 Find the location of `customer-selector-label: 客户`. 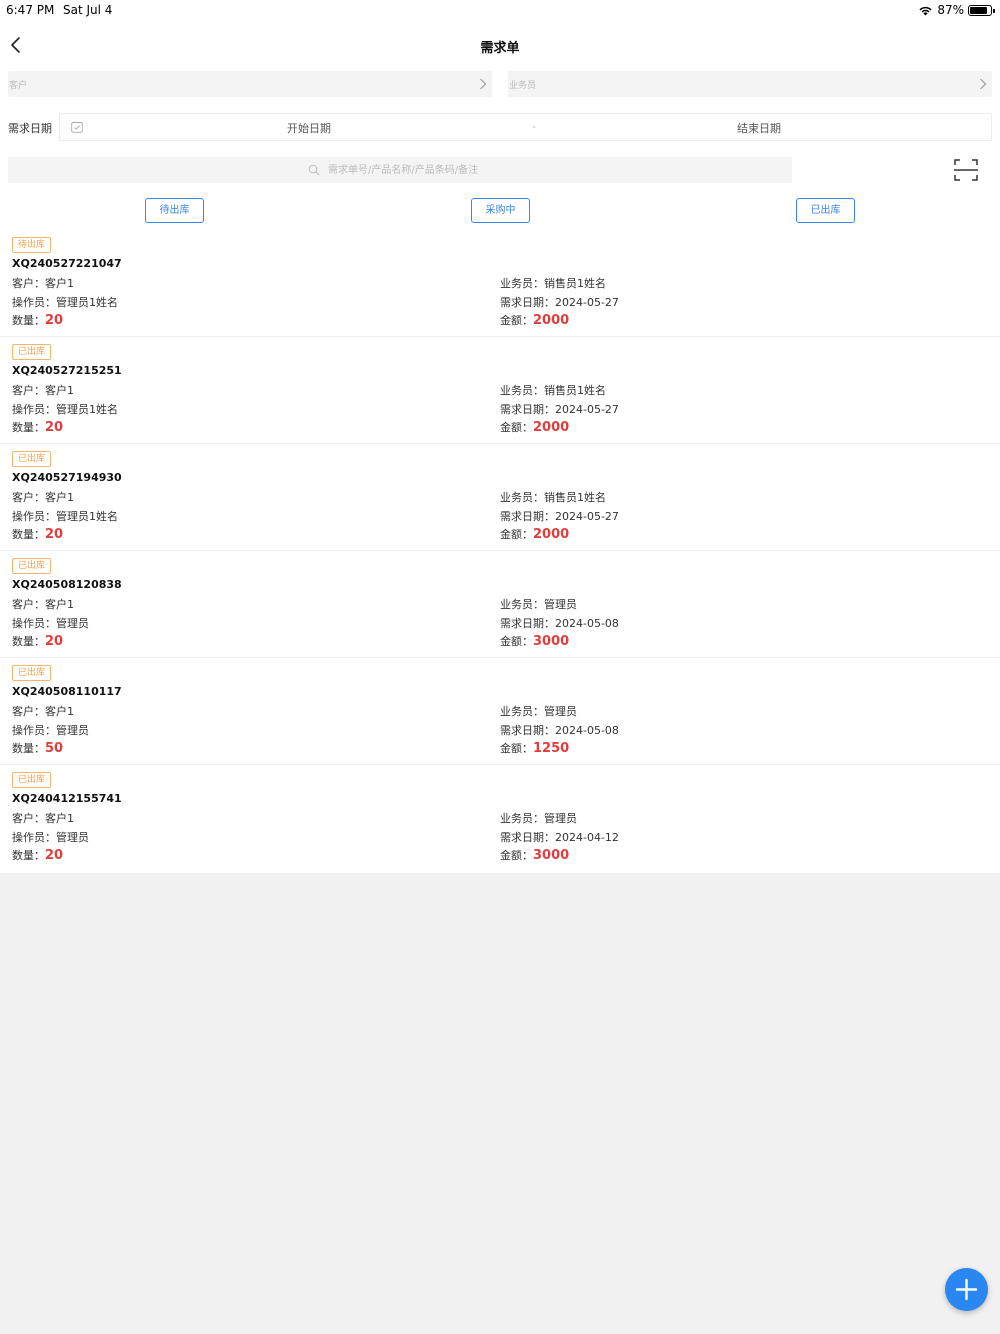

customer-selector-label: 客户 is located at coordinates (18, 86).